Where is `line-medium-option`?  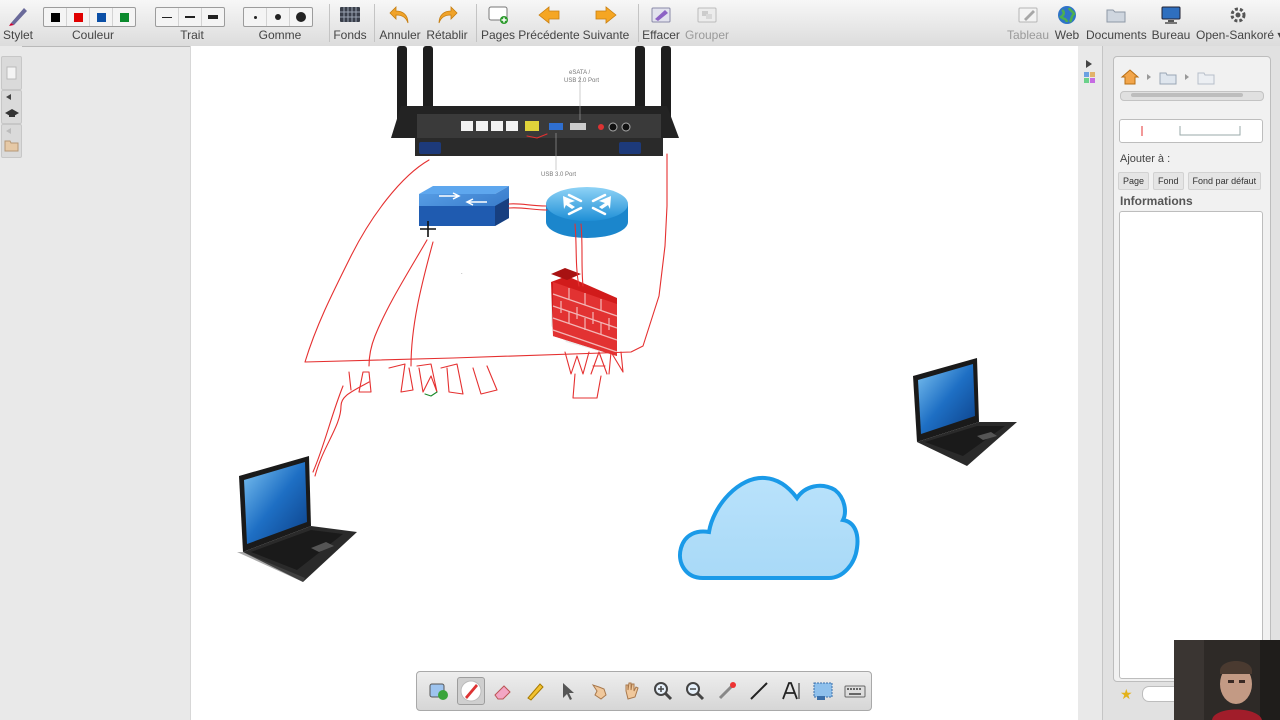
line-medium-option is located at coordinates (190, 17).